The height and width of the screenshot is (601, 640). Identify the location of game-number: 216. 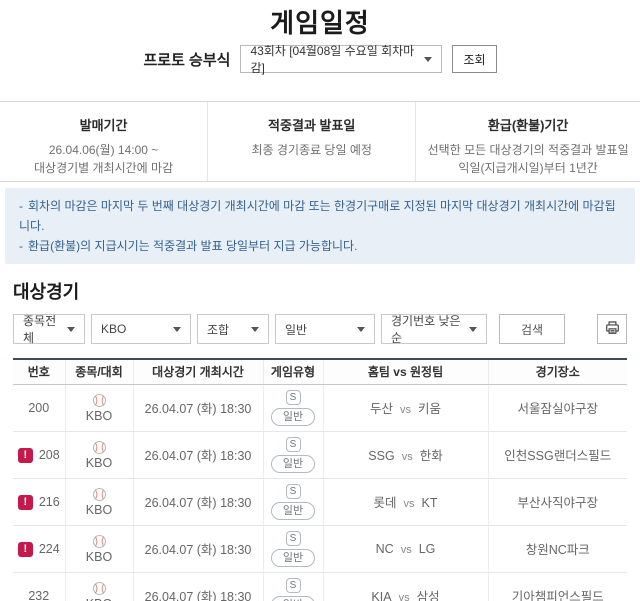
(49, 502).